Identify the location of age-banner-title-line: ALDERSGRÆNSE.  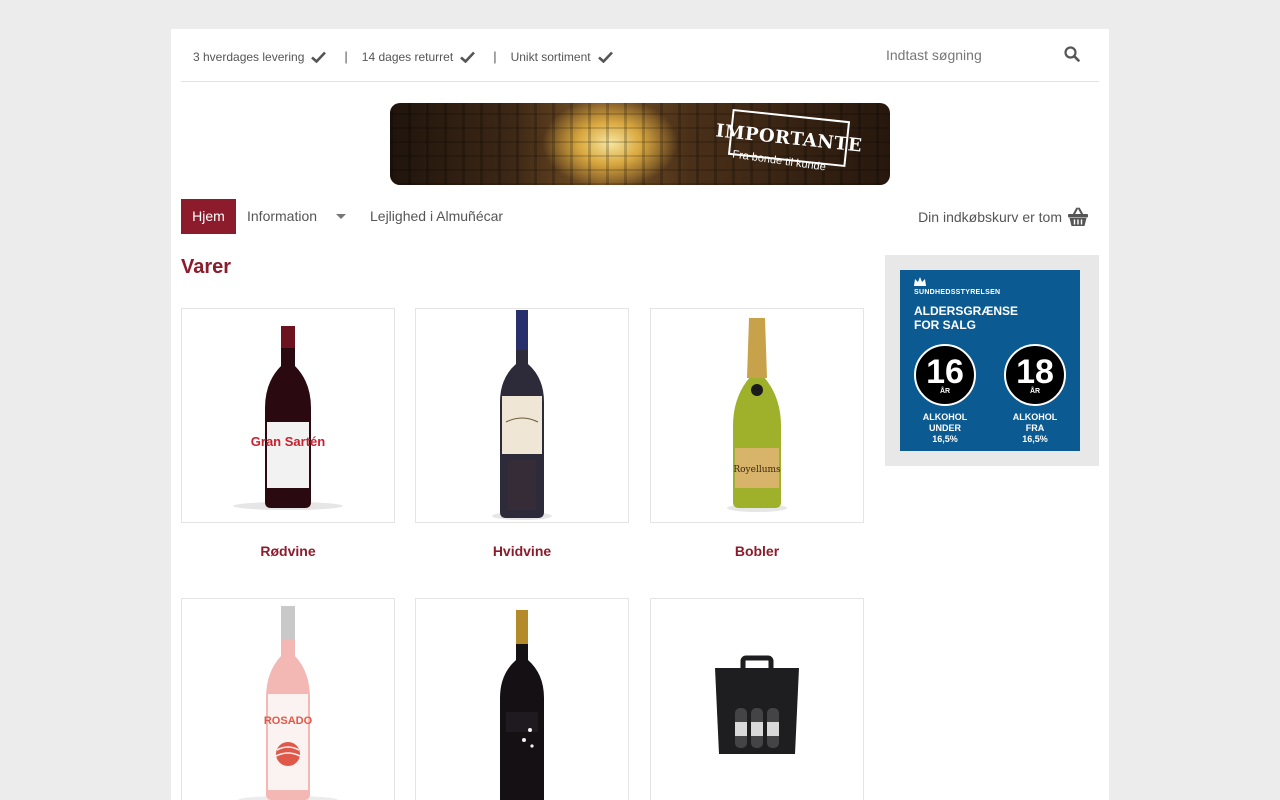
(966, 311).